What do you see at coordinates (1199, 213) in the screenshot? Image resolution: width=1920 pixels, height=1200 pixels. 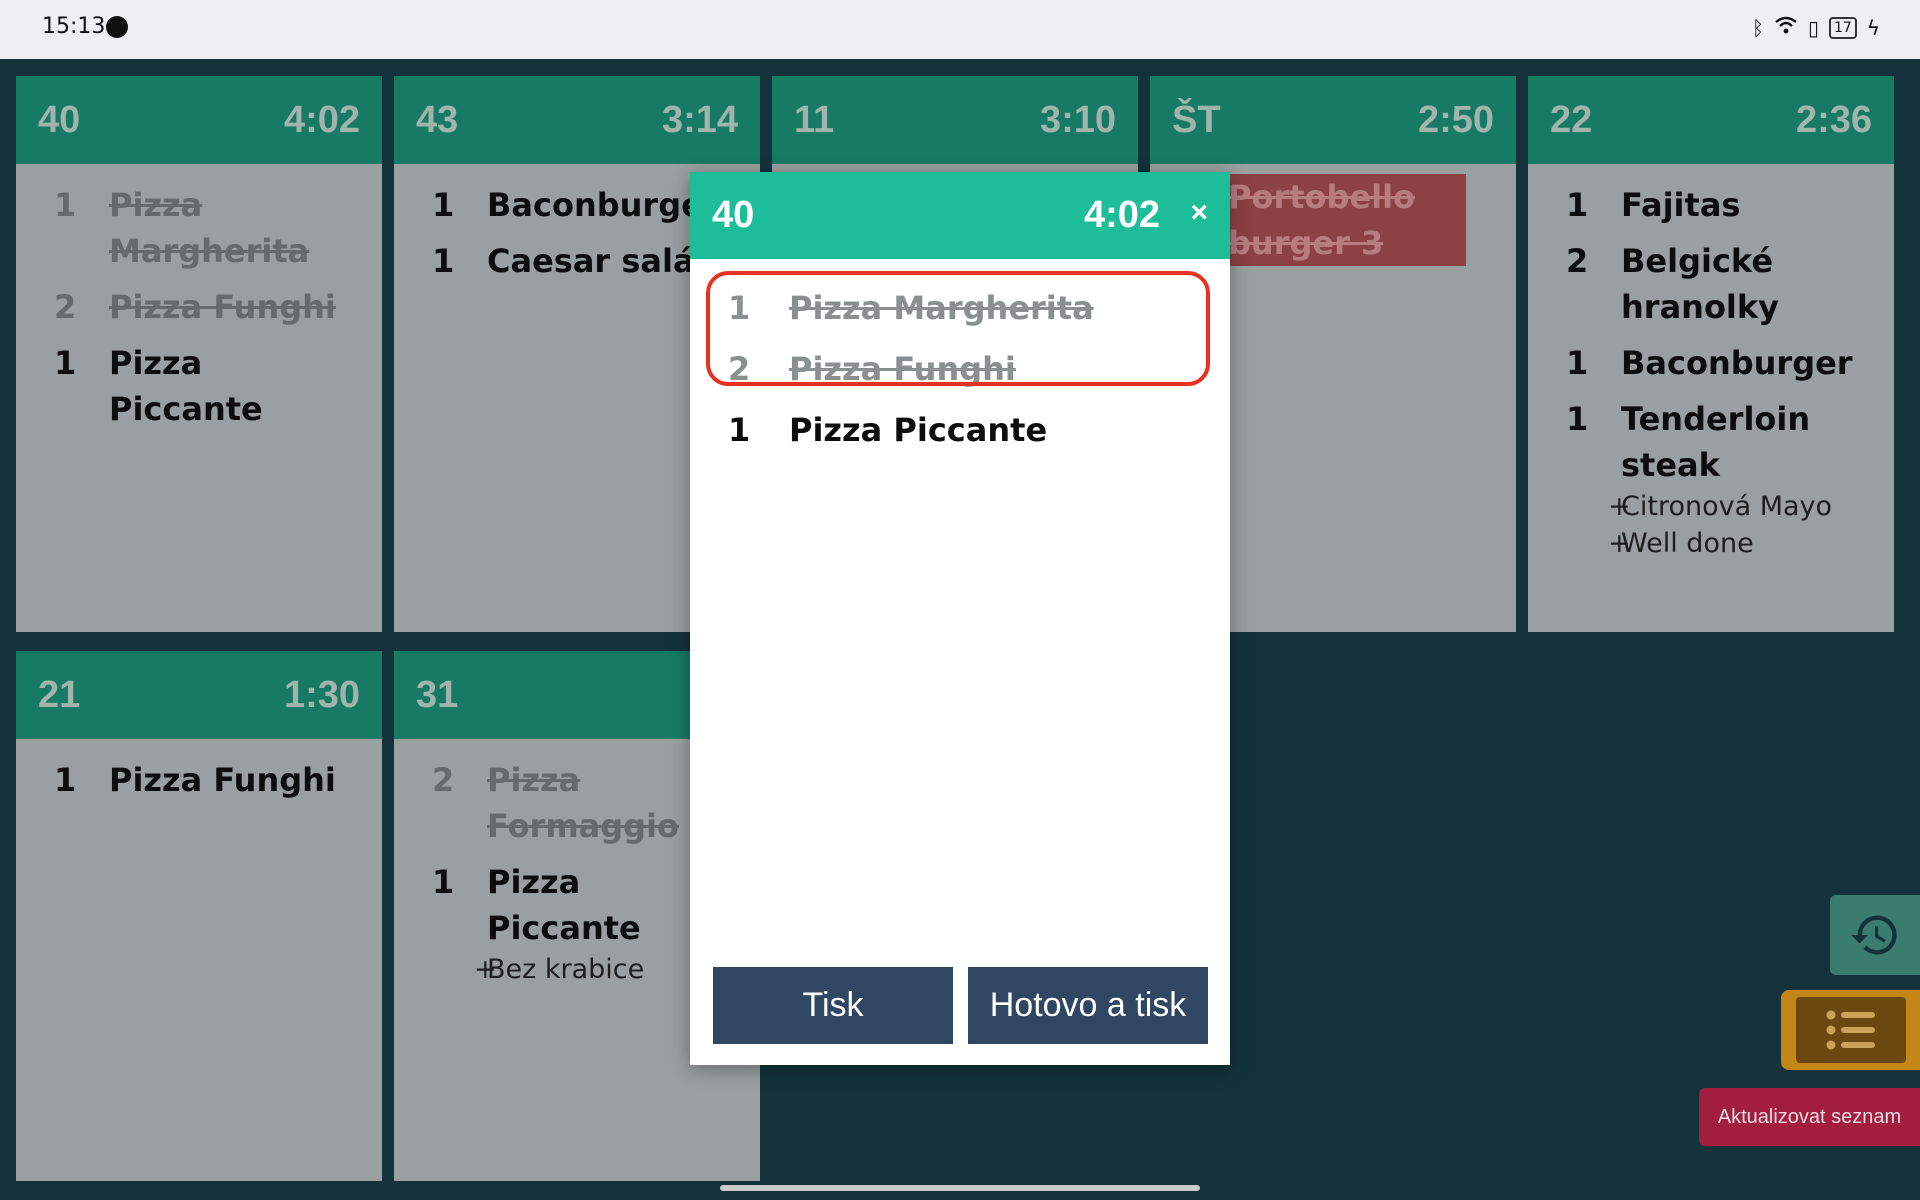 I see `close-icon: ×` at bounding box center [1199, 213].